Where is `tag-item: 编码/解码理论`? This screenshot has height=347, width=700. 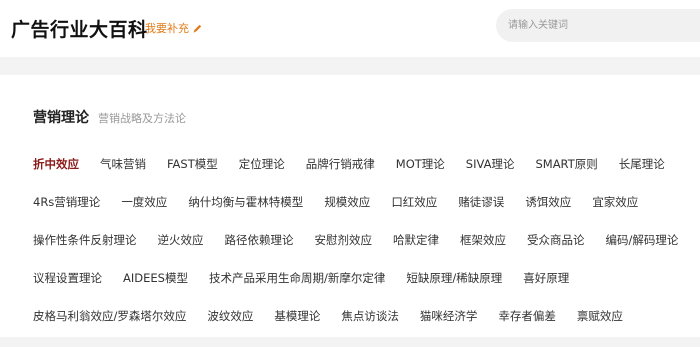 tag-item: 编码/解码理论 is located at coordinates (642, 240).